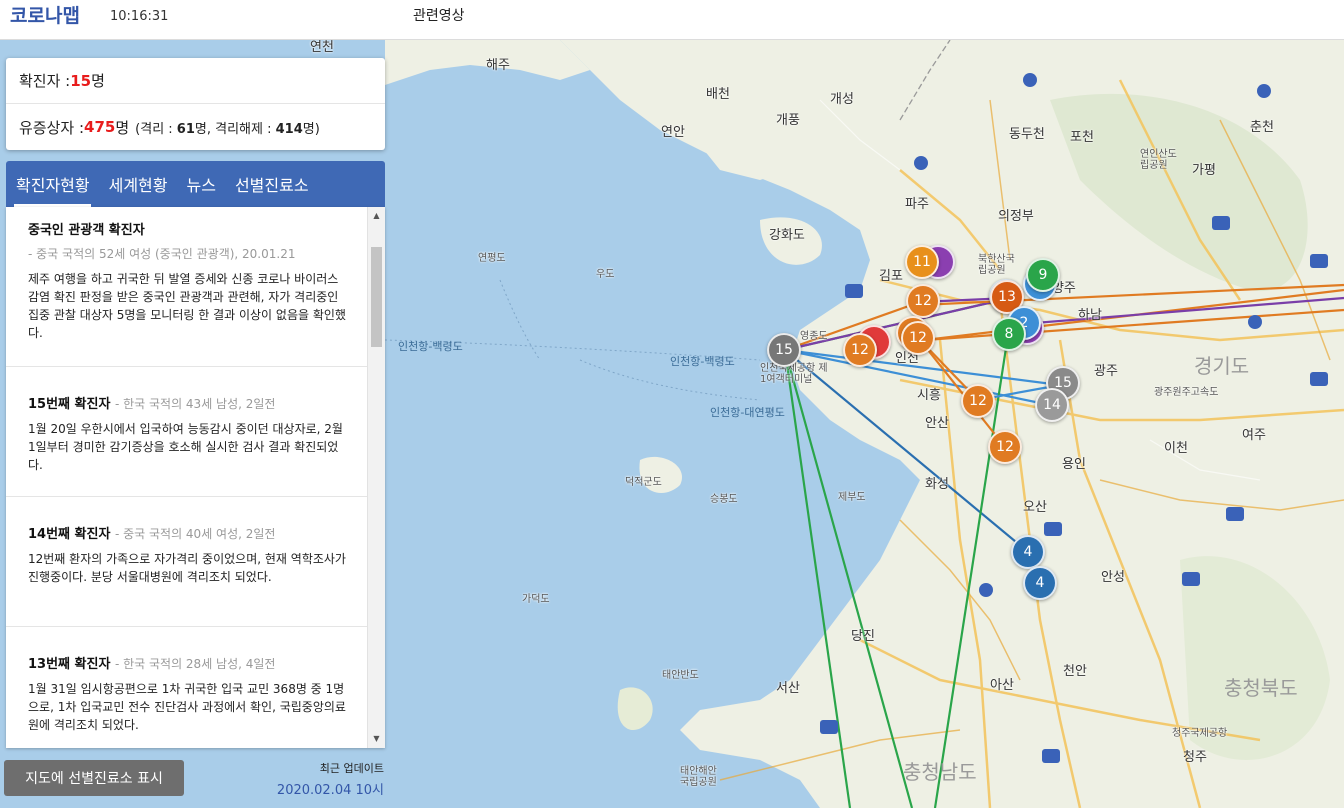  What do you see at coordinates (322, 47) in the screenshot?
I see `map-label: 연천` at bounding box center [322, 47].